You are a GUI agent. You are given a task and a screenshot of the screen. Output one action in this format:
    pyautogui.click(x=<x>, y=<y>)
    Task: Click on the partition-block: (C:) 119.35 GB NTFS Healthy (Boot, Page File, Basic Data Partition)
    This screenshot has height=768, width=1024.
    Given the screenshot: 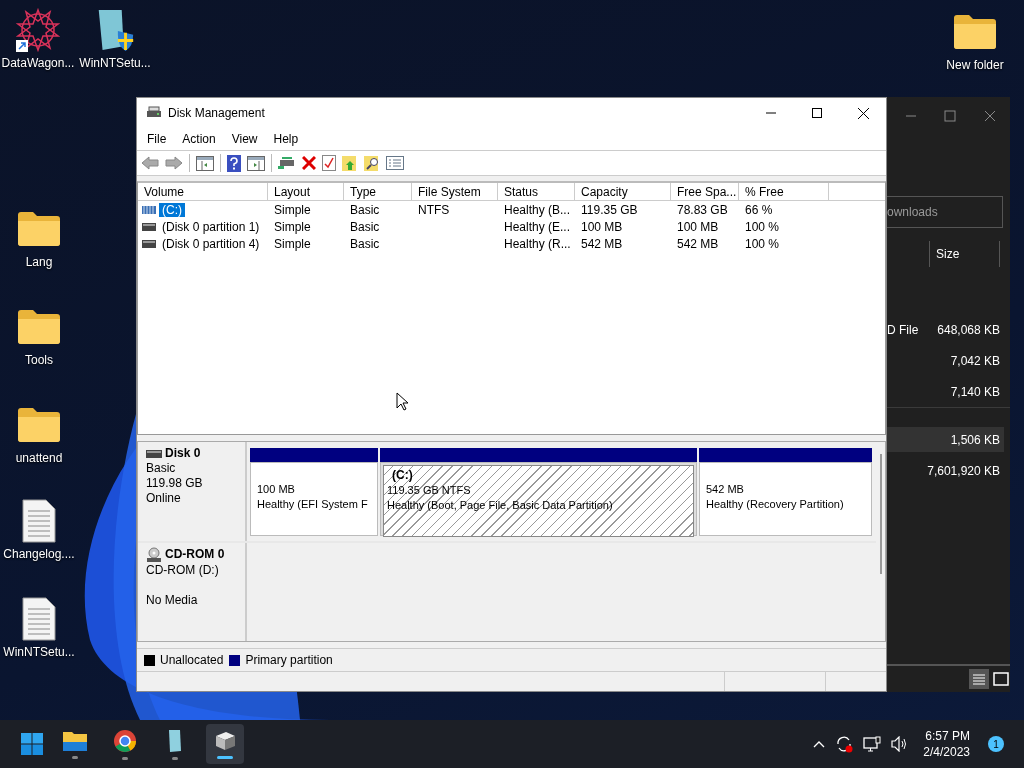 What is the action you would take?
    pyautogui.click(x=538, y=499)
    